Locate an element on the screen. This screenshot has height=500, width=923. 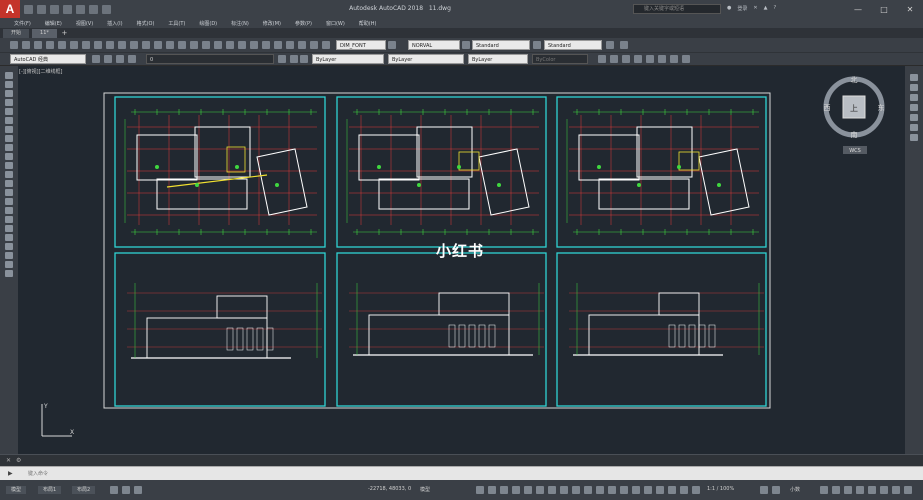
close-button: ✕ is located at coordinates (910, 9).